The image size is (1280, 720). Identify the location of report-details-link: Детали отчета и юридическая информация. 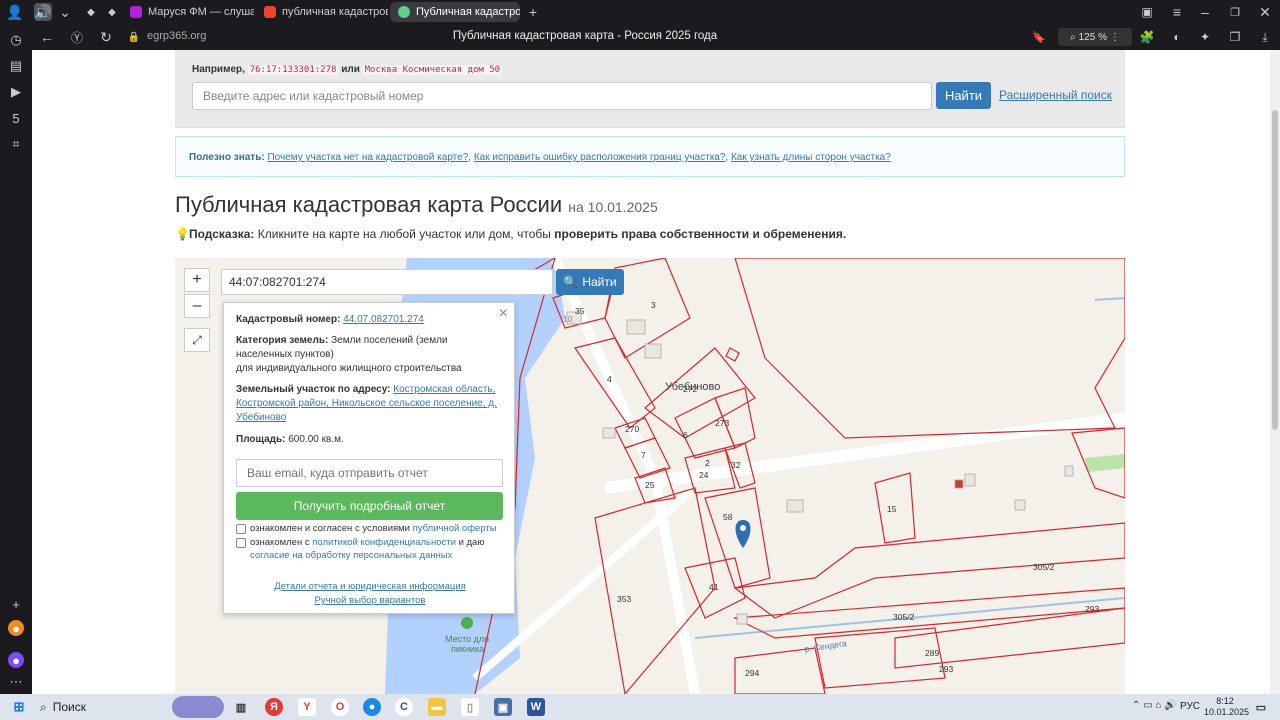
(370, 586).